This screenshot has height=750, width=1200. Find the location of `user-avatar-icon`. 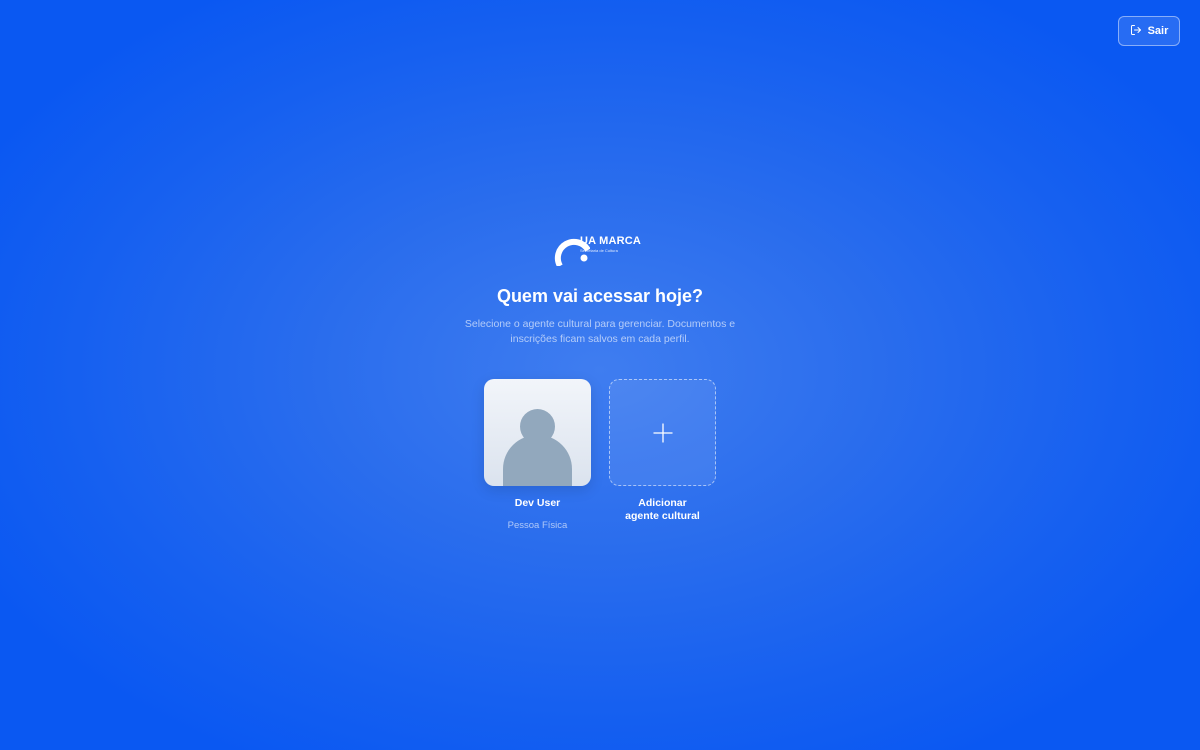

user-avatar-icon is located at coordinates (537, 432).